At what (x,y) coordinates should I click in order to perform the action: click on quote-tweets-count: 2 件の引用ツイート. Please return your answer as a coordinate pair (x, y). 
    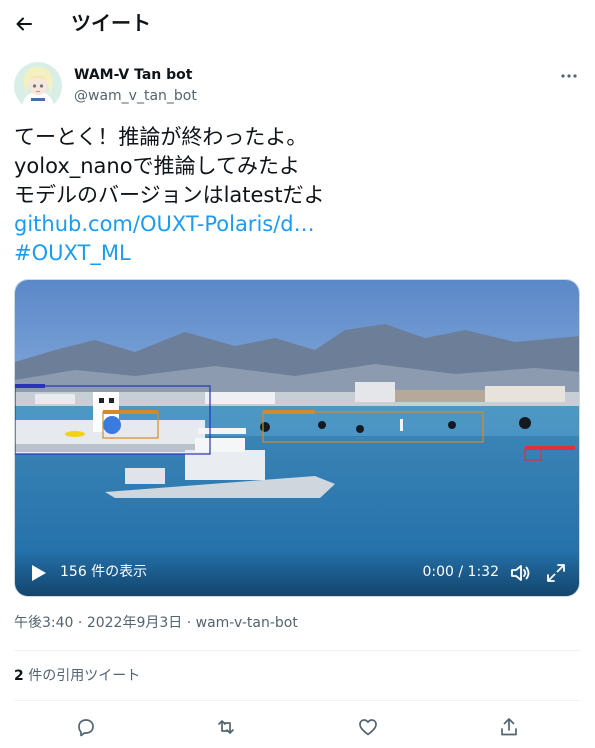
    Looking at the image, I should click on (77, 676).